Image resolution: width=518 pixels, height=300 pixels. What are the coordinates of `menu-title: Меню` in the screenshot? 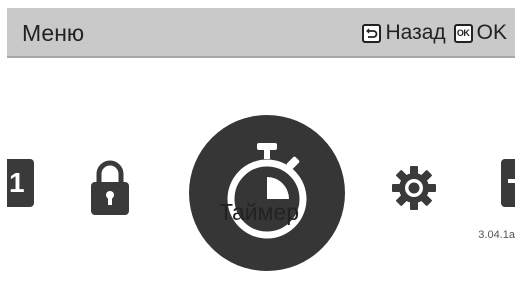 It's located at (53, 33).